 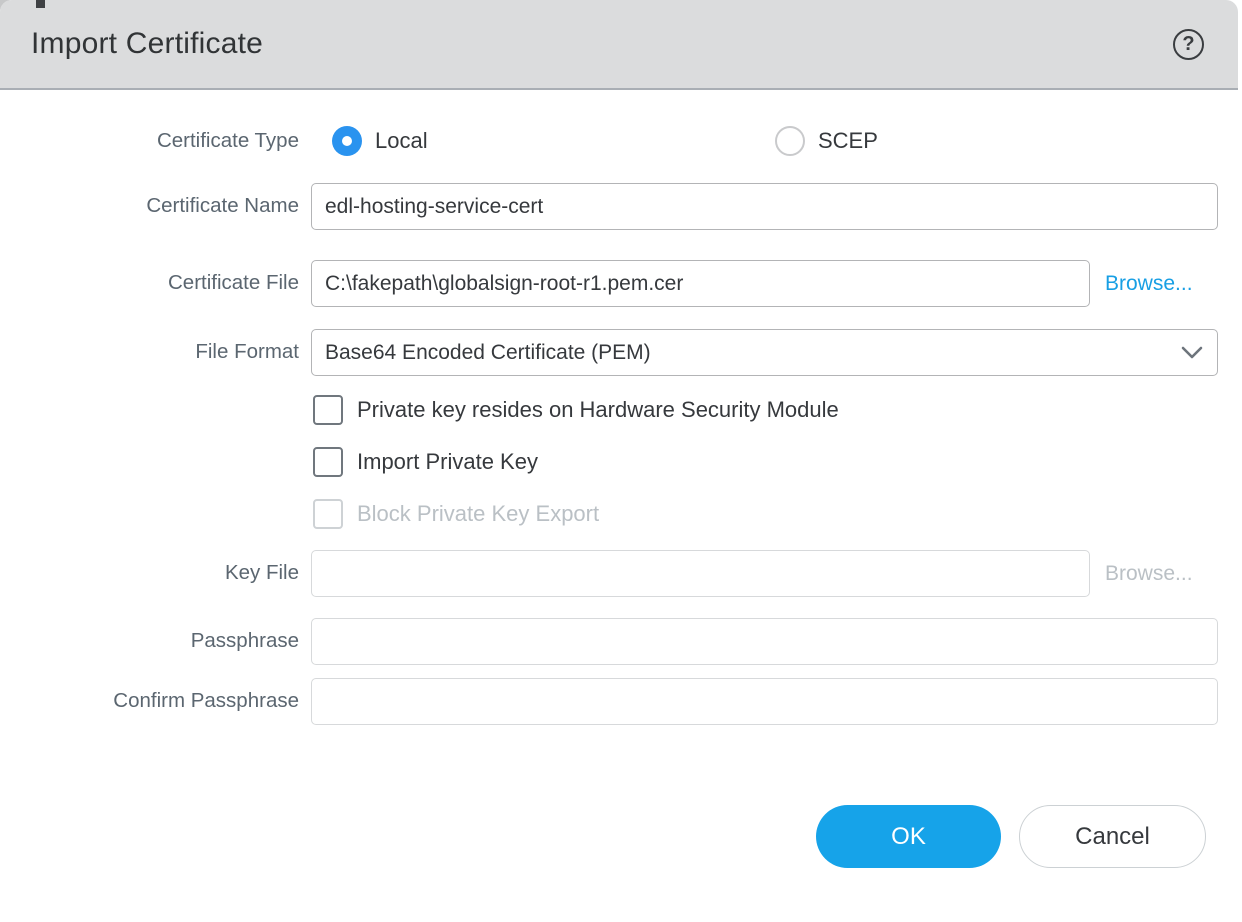 I want to click on dialog-title: Import Certificate, so click(x=147, y=43).